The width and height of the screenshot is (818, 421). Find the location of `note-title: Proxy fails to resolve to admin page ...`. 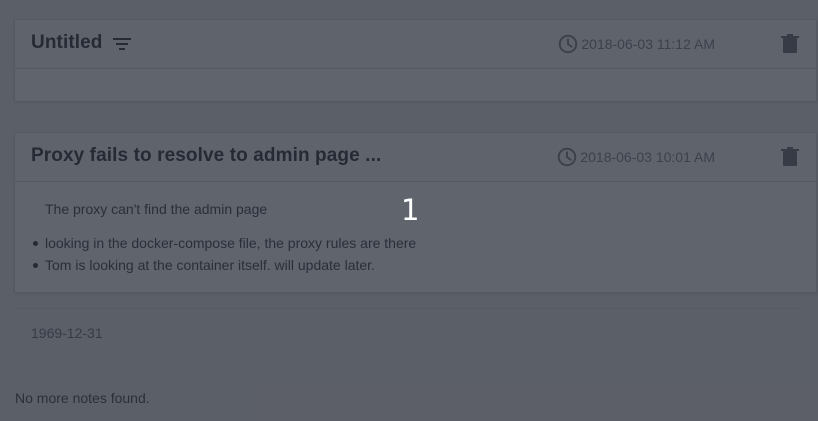

note-title: Proxy fails to resolve to admin page ... is located at coordinates (206, 156).